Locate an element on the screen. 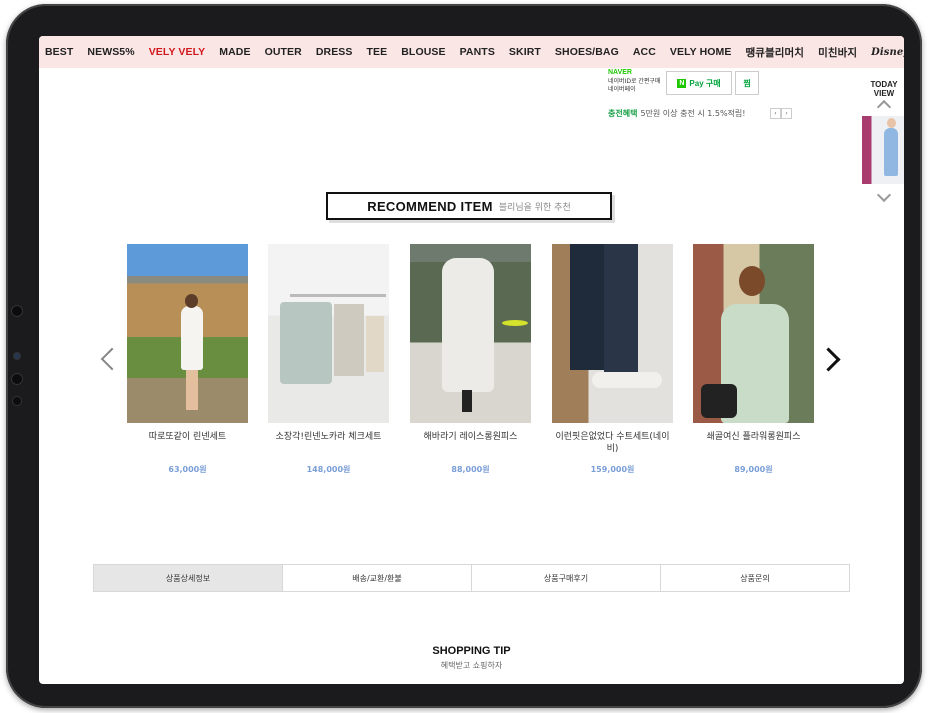  recommend-header: RECOMMEND ITEM 블리님을 위한 추천 is located at coordinates (469, 206).